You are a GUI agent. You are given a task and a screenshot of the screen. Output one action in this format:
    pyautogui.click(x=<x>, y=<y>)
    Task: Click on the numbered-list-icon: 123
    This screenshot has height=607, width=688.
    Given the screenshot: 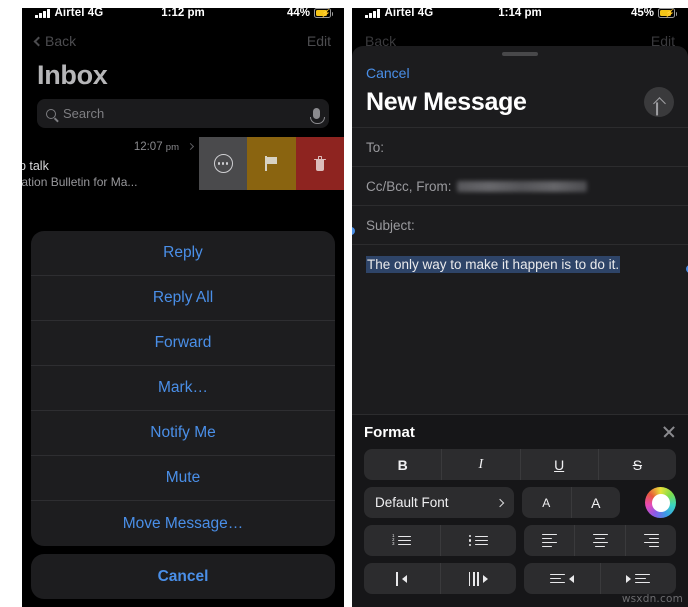 What is the action you would take?
    pyautogui.click(x=402, y=540)
    